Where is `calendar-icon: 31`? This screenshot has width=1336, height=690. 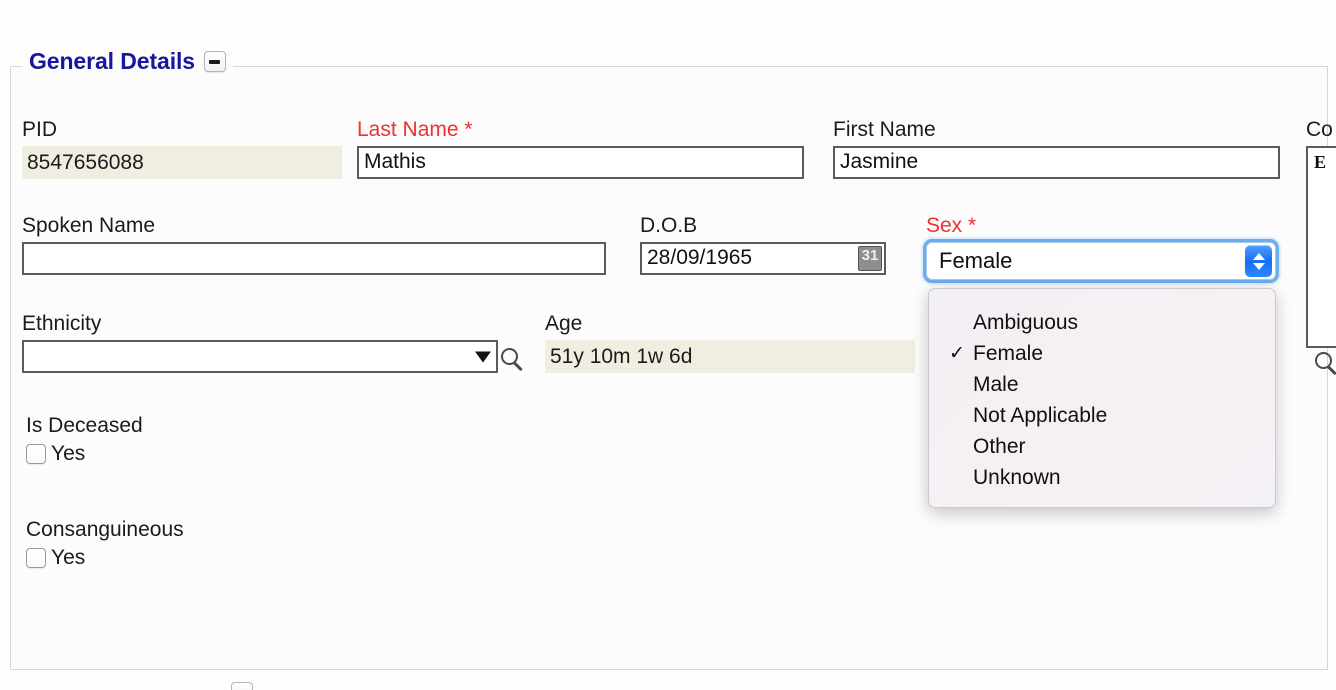
calendar-icon: 31 is located at coordinates (870, 258).